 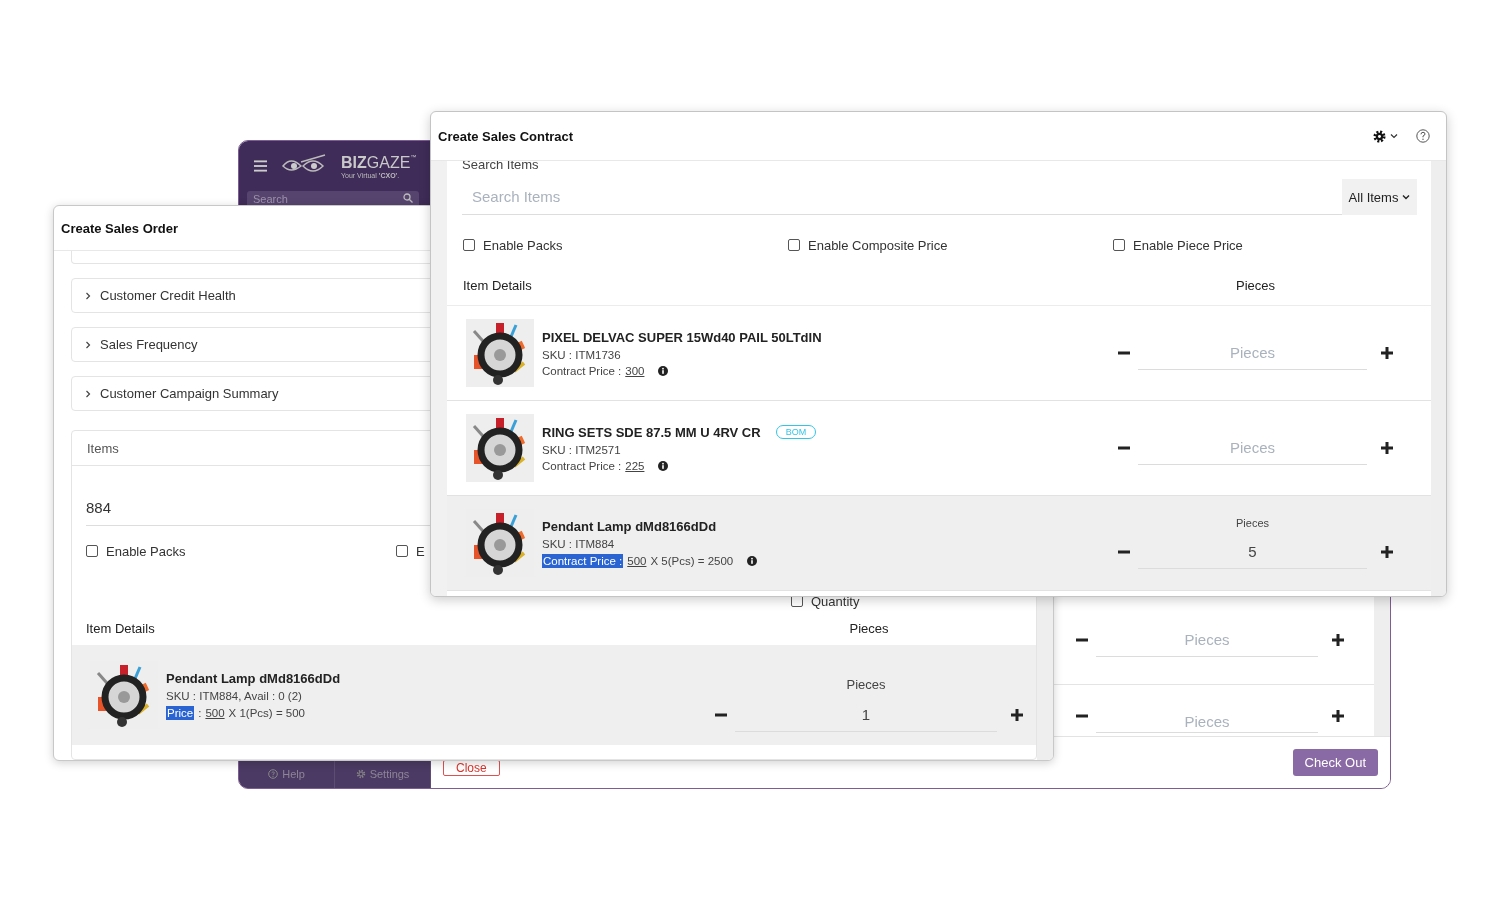 What do you see at coordinates (1379, 136) in the screenshot?
I see `settings-icon` at bounding box center [1379, 136].